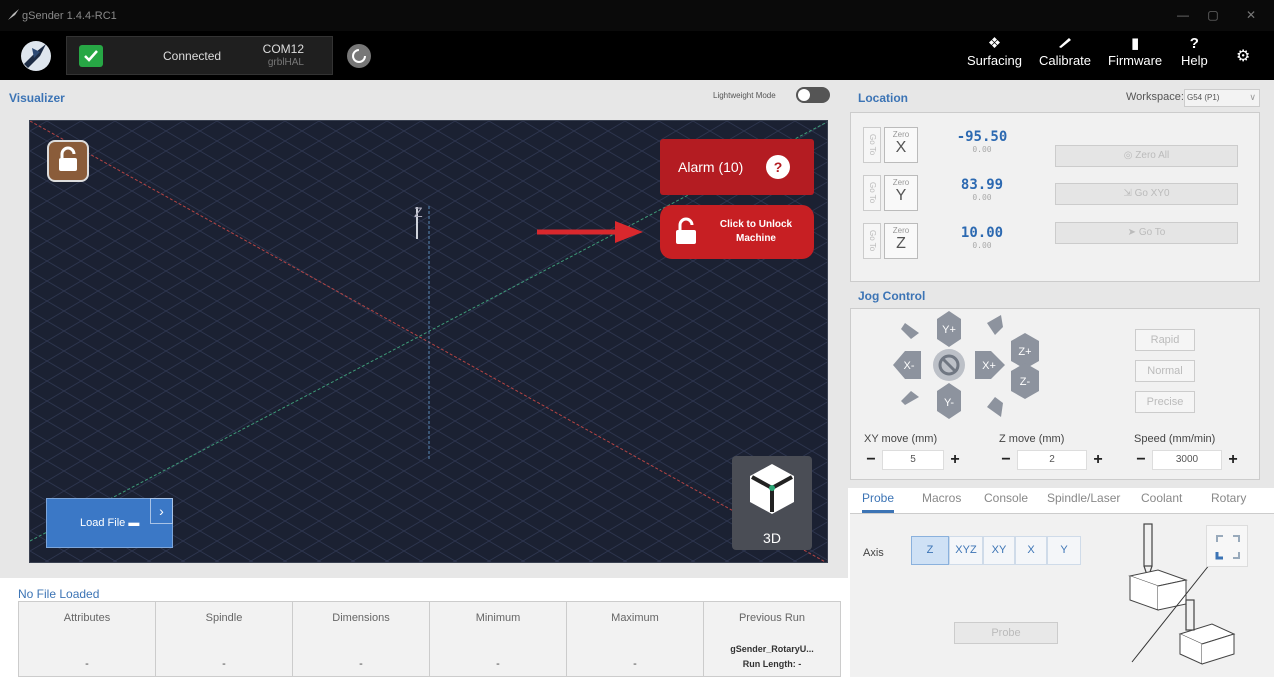  Describe the element at coordinates (982, 141) in the screenshot. I see `x-coordinate: -95.50 0.00` at that location.